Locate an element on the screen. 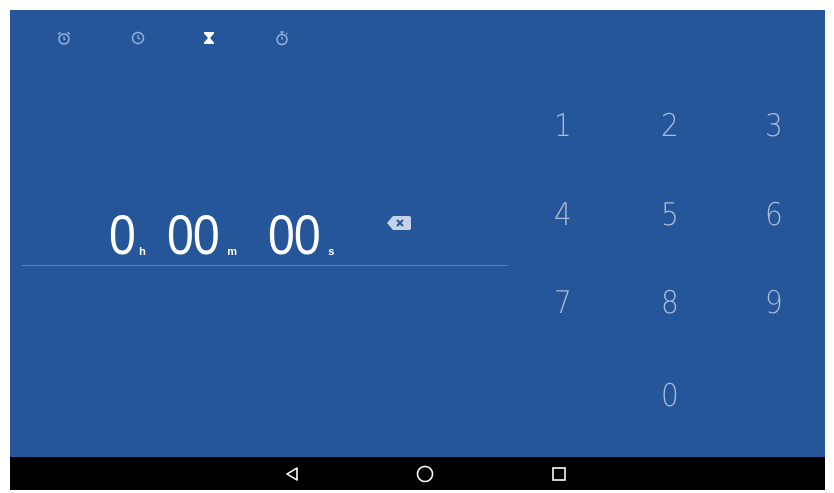  hourglass-icon is located at coordinates (209, 38).